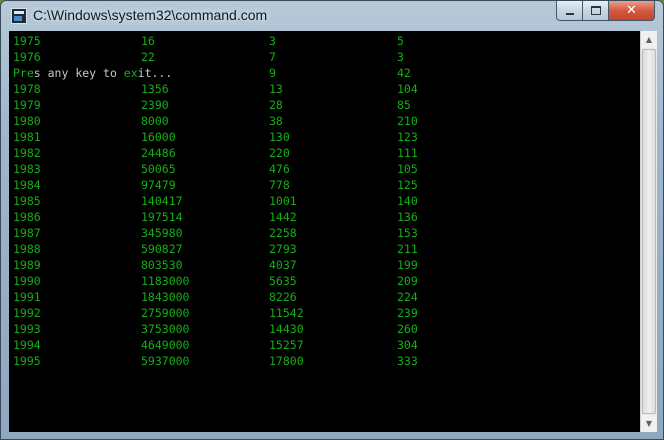 This screenshot has height=440, width=664. I want to click on console-cell: 5937000, so click(165, 361).